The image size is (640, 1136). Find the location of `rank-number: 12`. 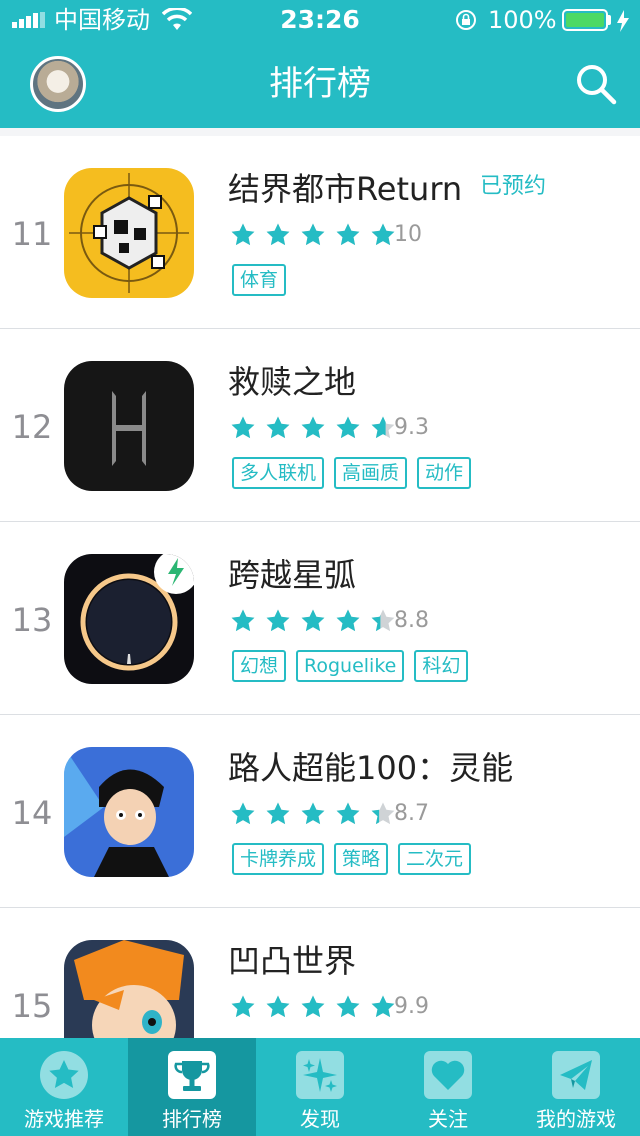

rank-number: 12 is located at coordinates (32, 427).